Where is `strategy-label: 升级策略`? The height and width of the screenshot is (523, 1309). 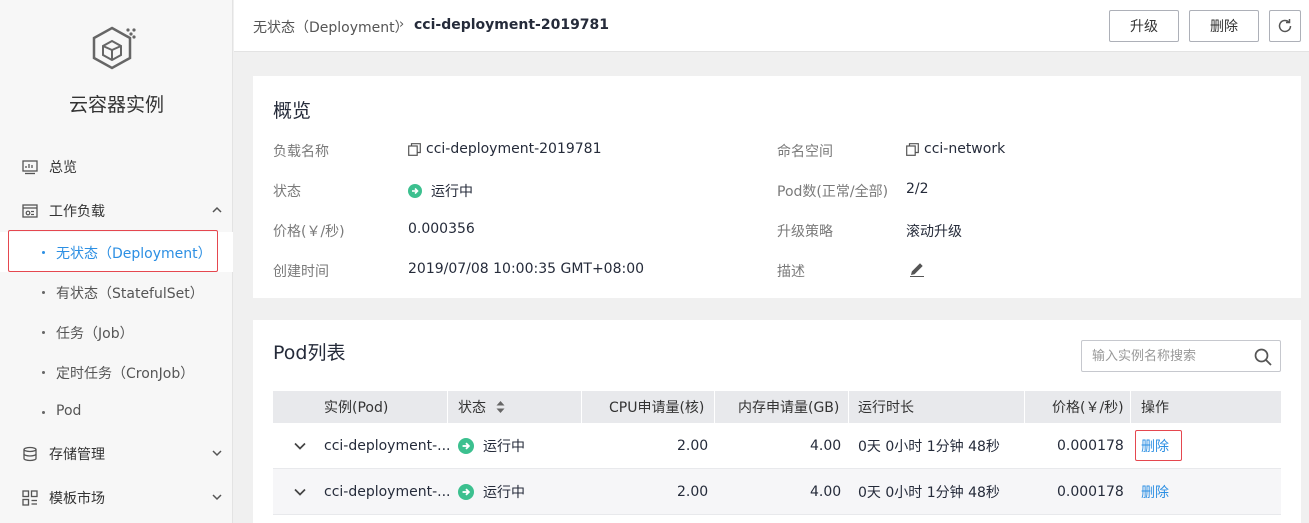
strategy-label: 升级策略 is located at coordinates (805, 232).